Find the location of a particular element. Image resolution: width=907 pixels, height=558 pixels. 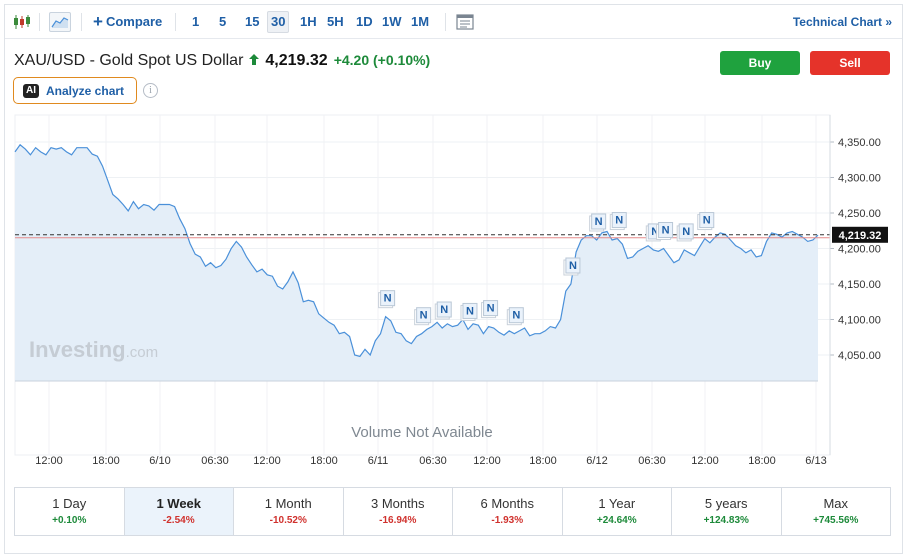

period-3-months: 3 Months -16.94% is located at coordinates (398, 511).